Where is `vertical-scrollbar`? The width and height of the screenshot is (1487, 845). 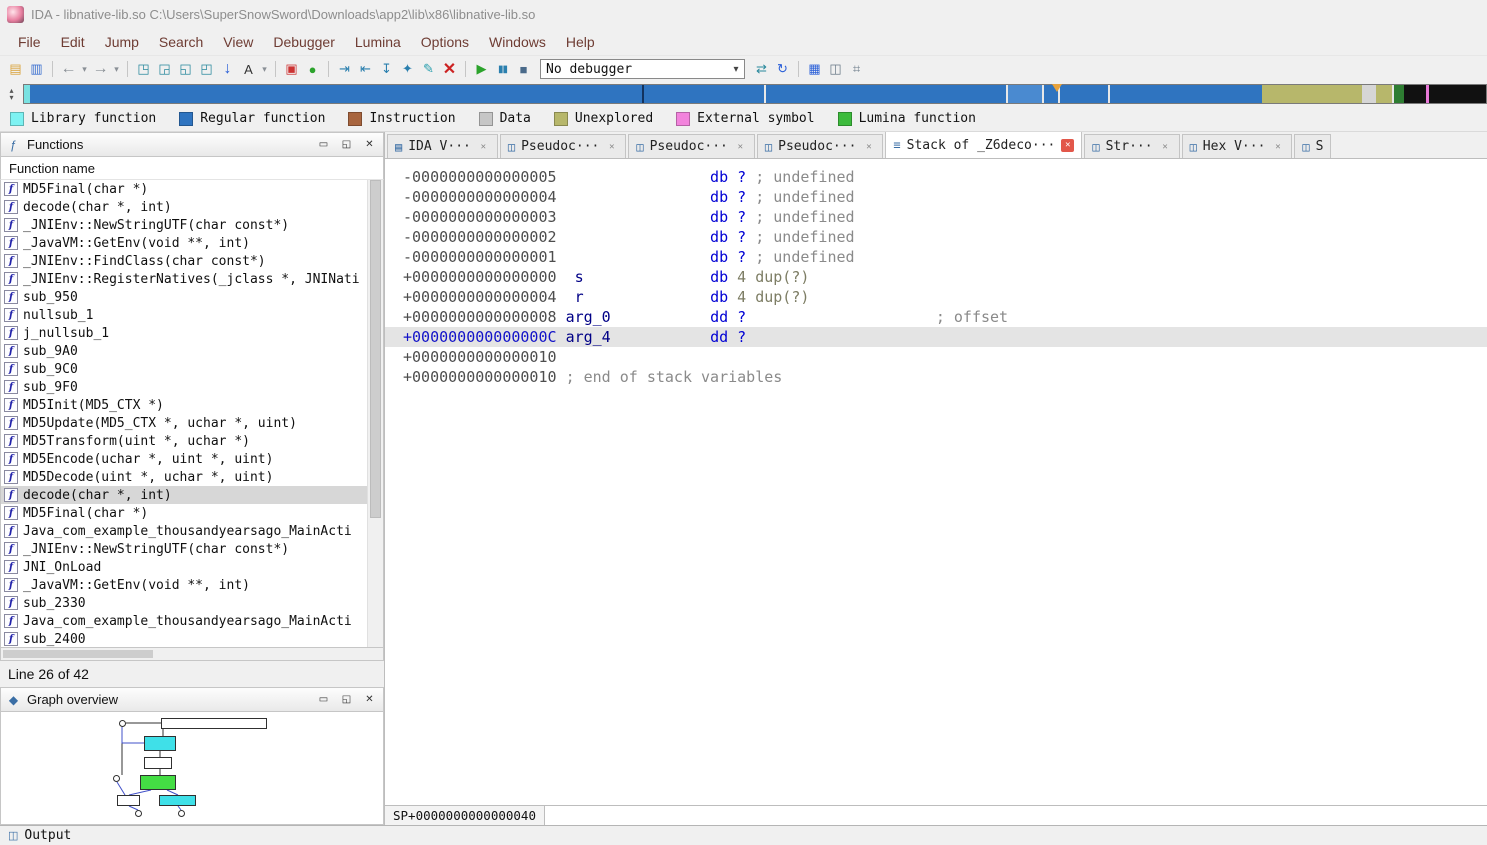 vertical-scrollbar is located at coordinates (375, 413).